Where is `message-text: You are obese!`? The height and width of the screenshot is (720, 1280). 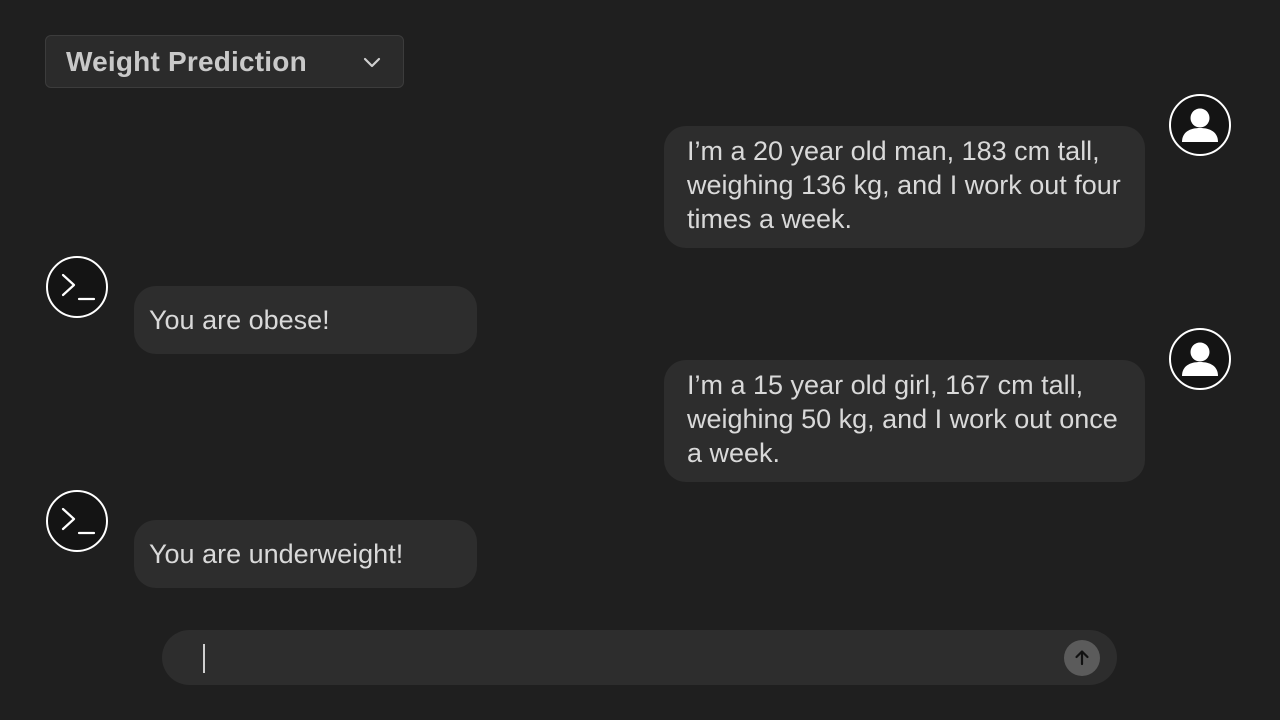 message-text: You are obese! is located at coordinates (239, 320).